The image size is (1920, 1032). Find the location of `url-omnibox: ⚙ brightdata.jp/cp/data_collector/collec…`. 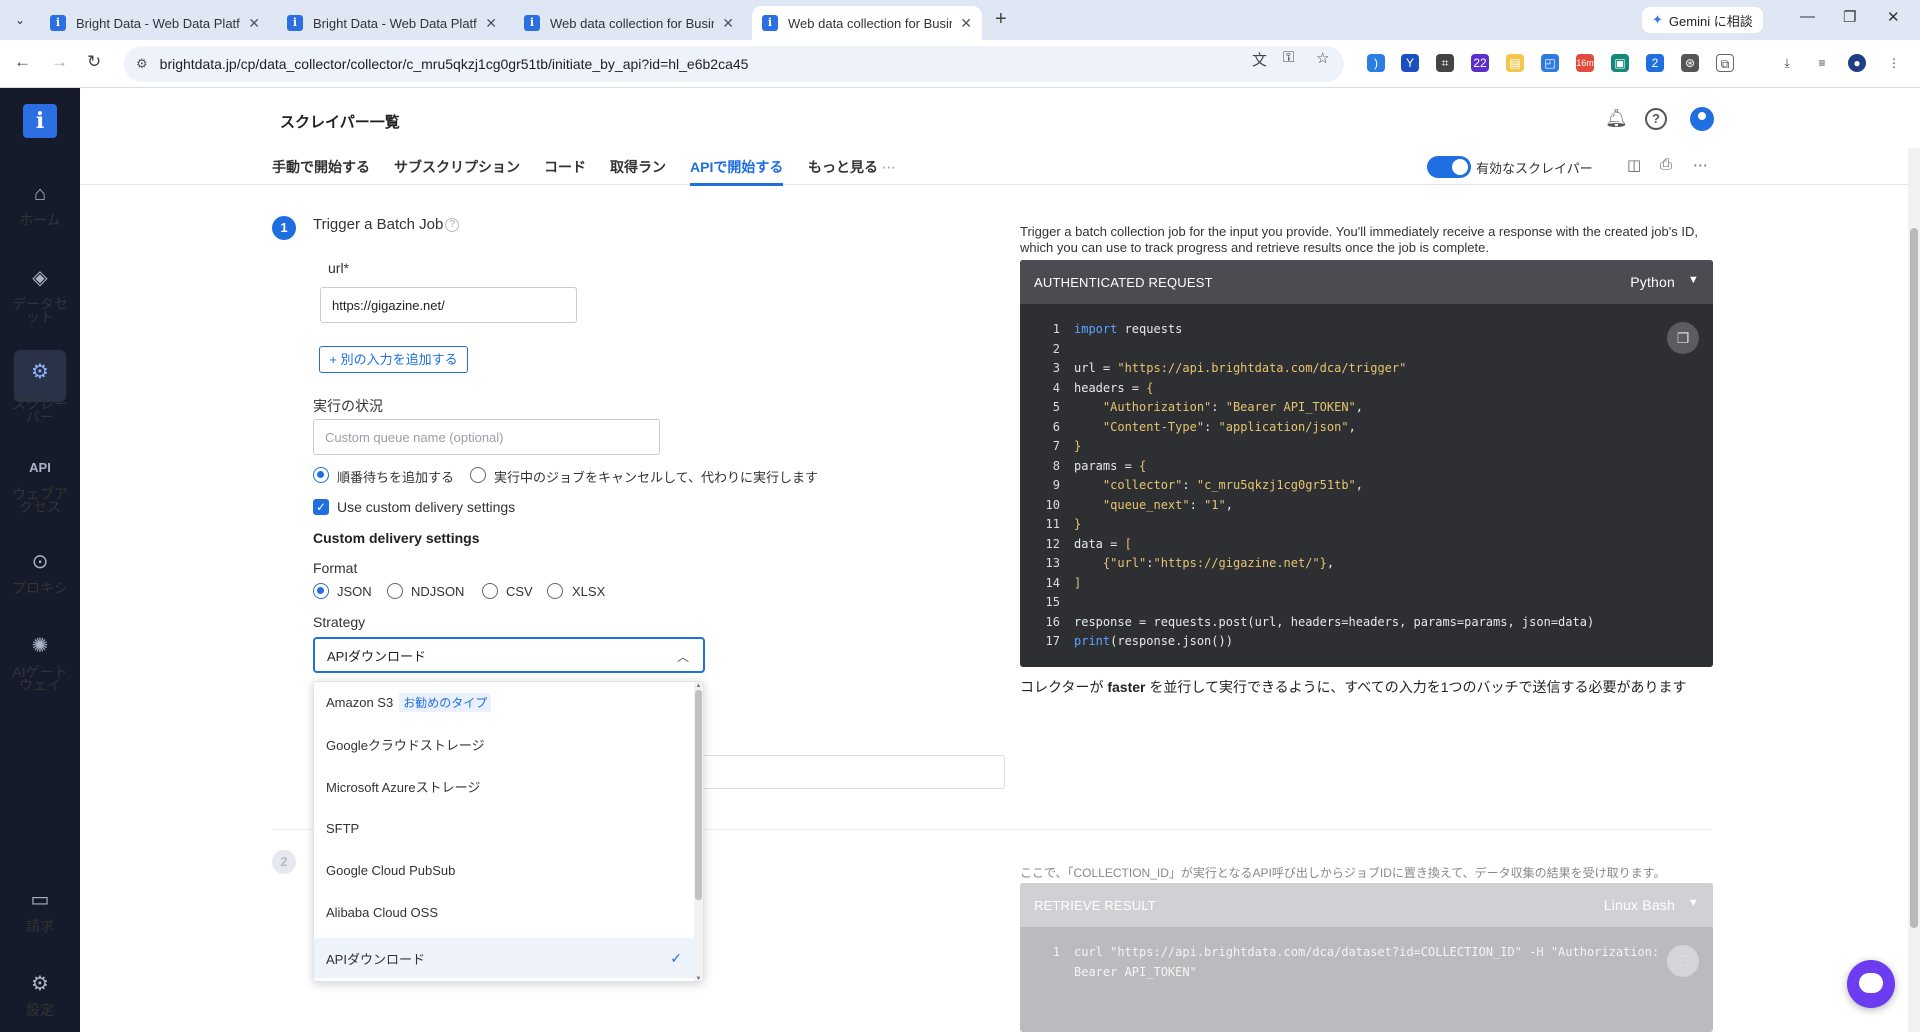

url-omnibox: ⚙ brightdata.jp/cp/data_collector/collec… is located at coordinates (734, 64).